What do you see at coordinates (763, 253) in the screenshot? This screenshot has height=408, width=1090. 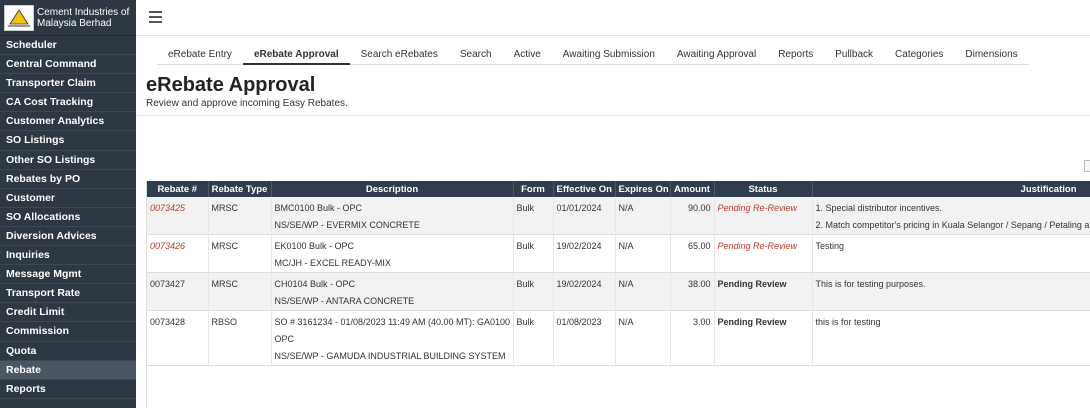 I see `table-cell: Pending Re-Review` at bounding box center [763, 253].